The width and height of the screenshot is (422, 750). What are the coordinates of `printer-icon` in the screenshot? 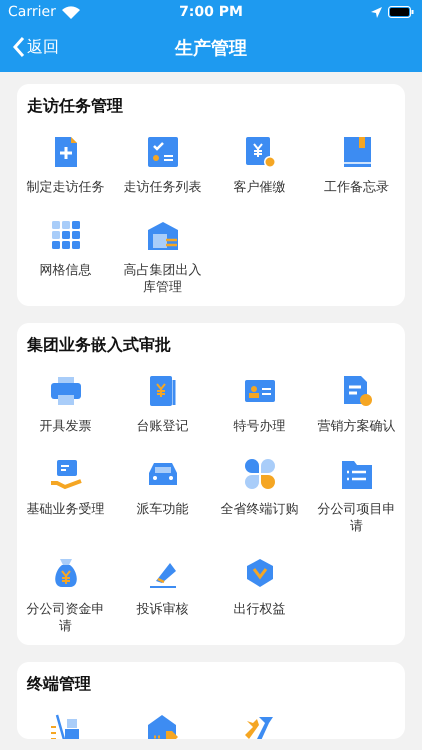 It's located at (65, 391).